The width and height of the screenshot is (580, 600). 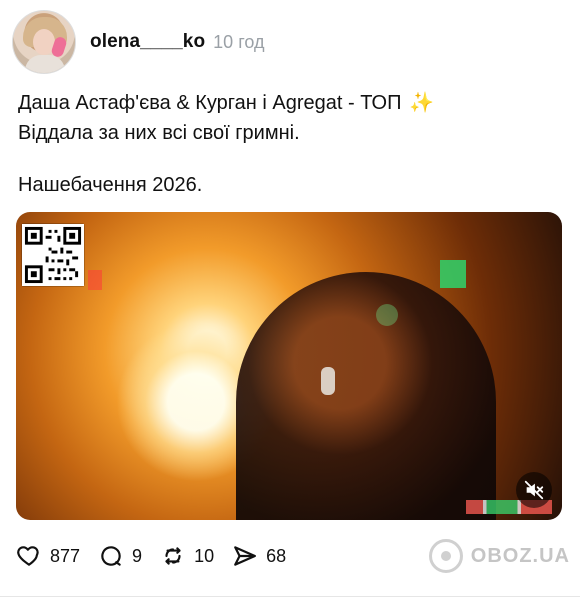 What do you see at coordinates (520, 555) in the screenshot?
I see `watermark-text: OBOZ.UA` at bounding box center [520, 555].